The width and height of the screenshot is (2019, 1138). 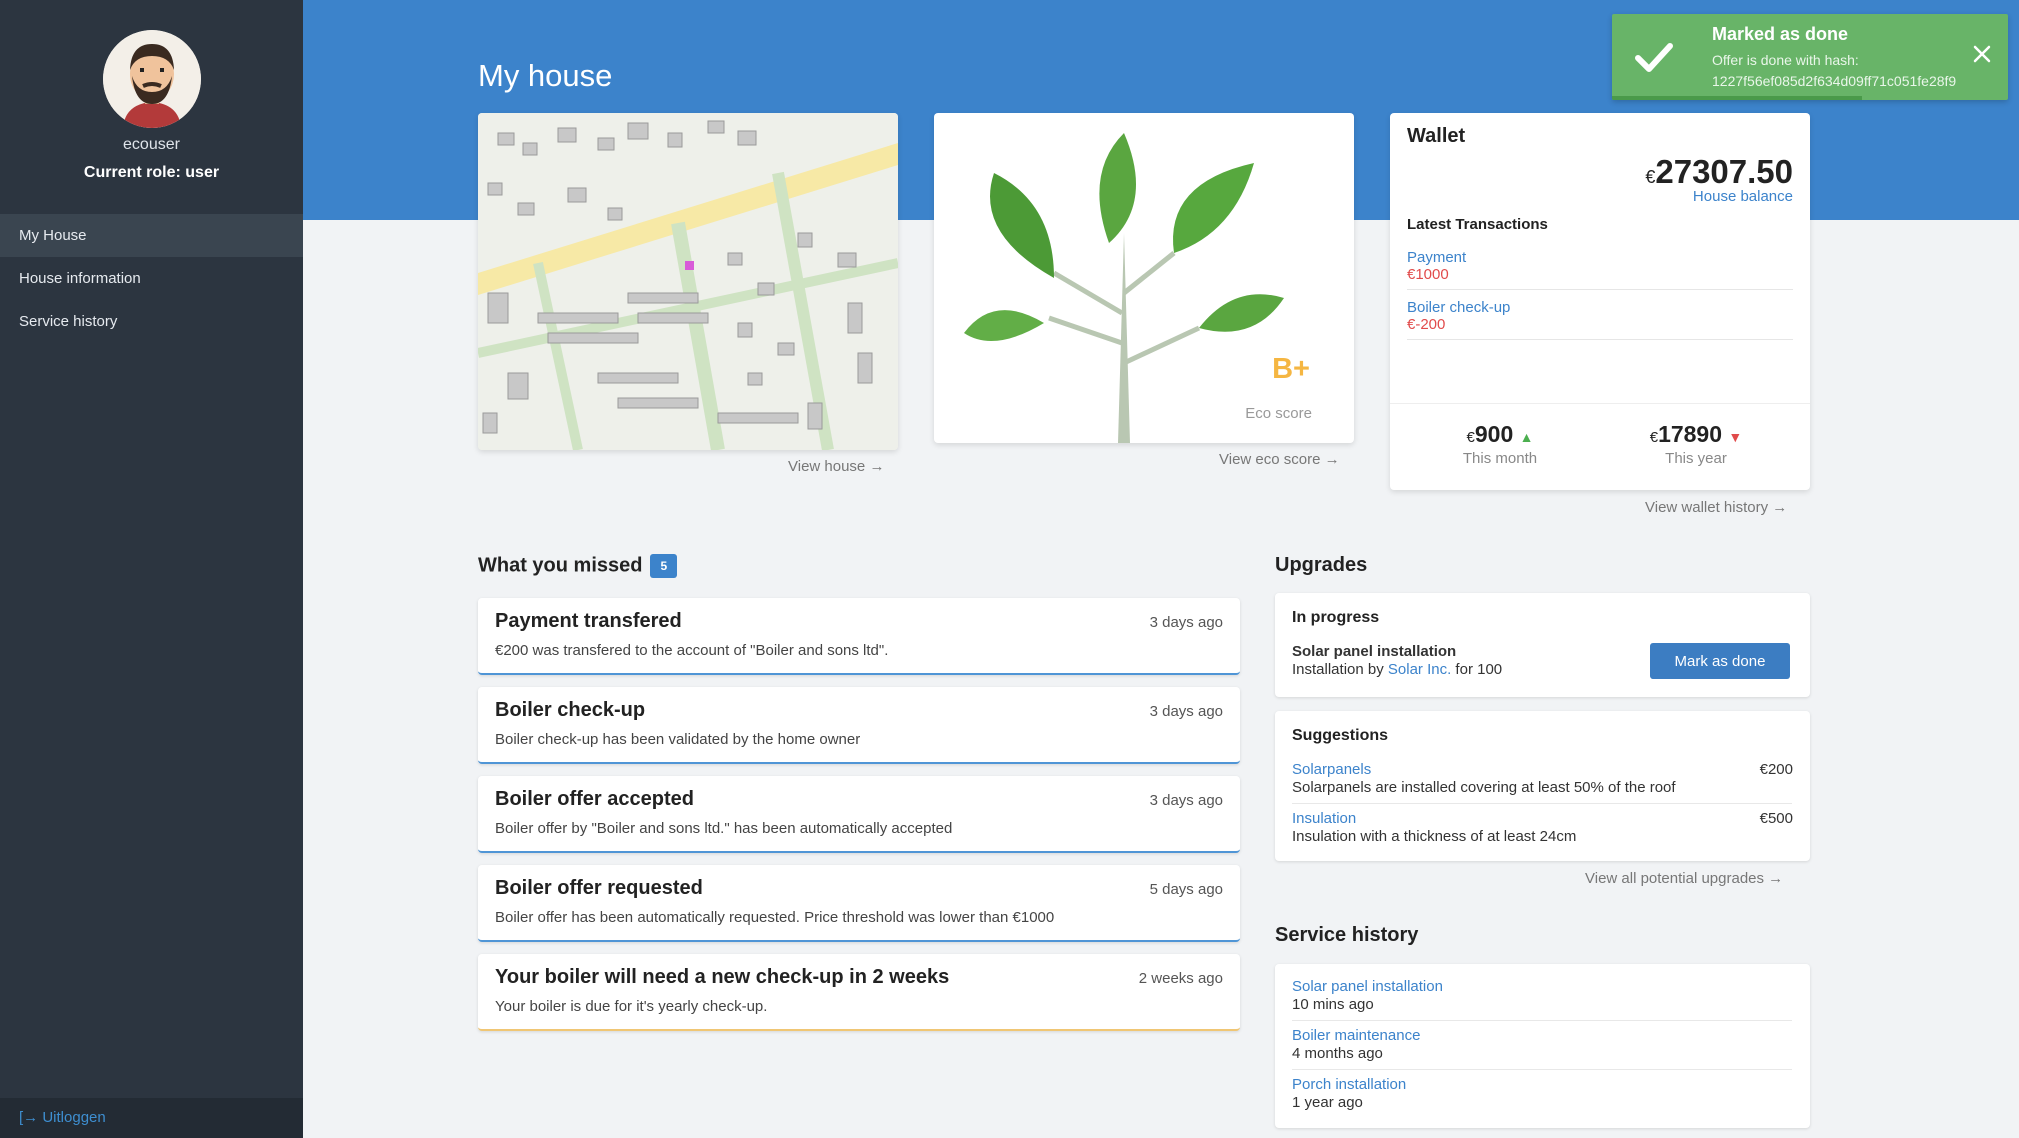 I want to click on service-item-name: Porch installation, so click(x=1349, y=1084).